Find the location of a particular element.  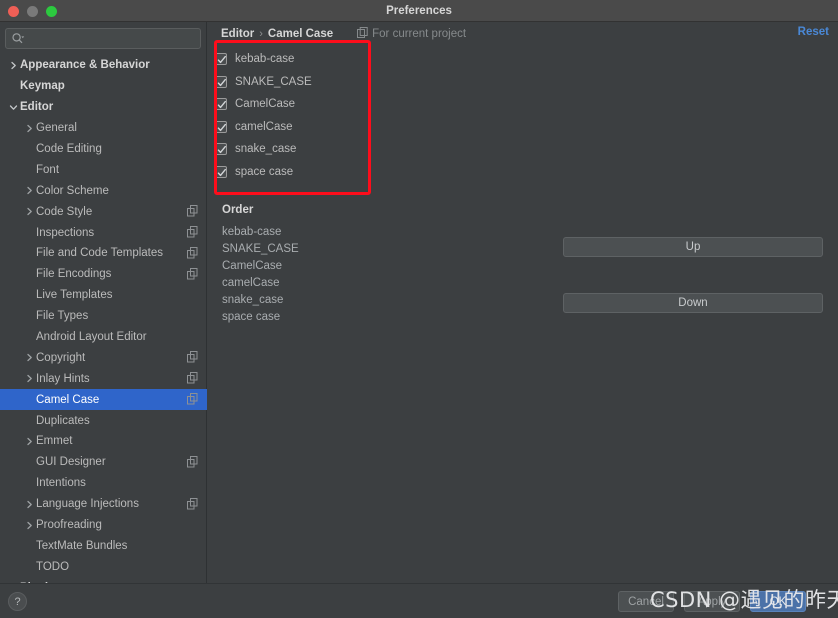

sidebar-item-keymap: Keymap is located at coordinates (103, 86).